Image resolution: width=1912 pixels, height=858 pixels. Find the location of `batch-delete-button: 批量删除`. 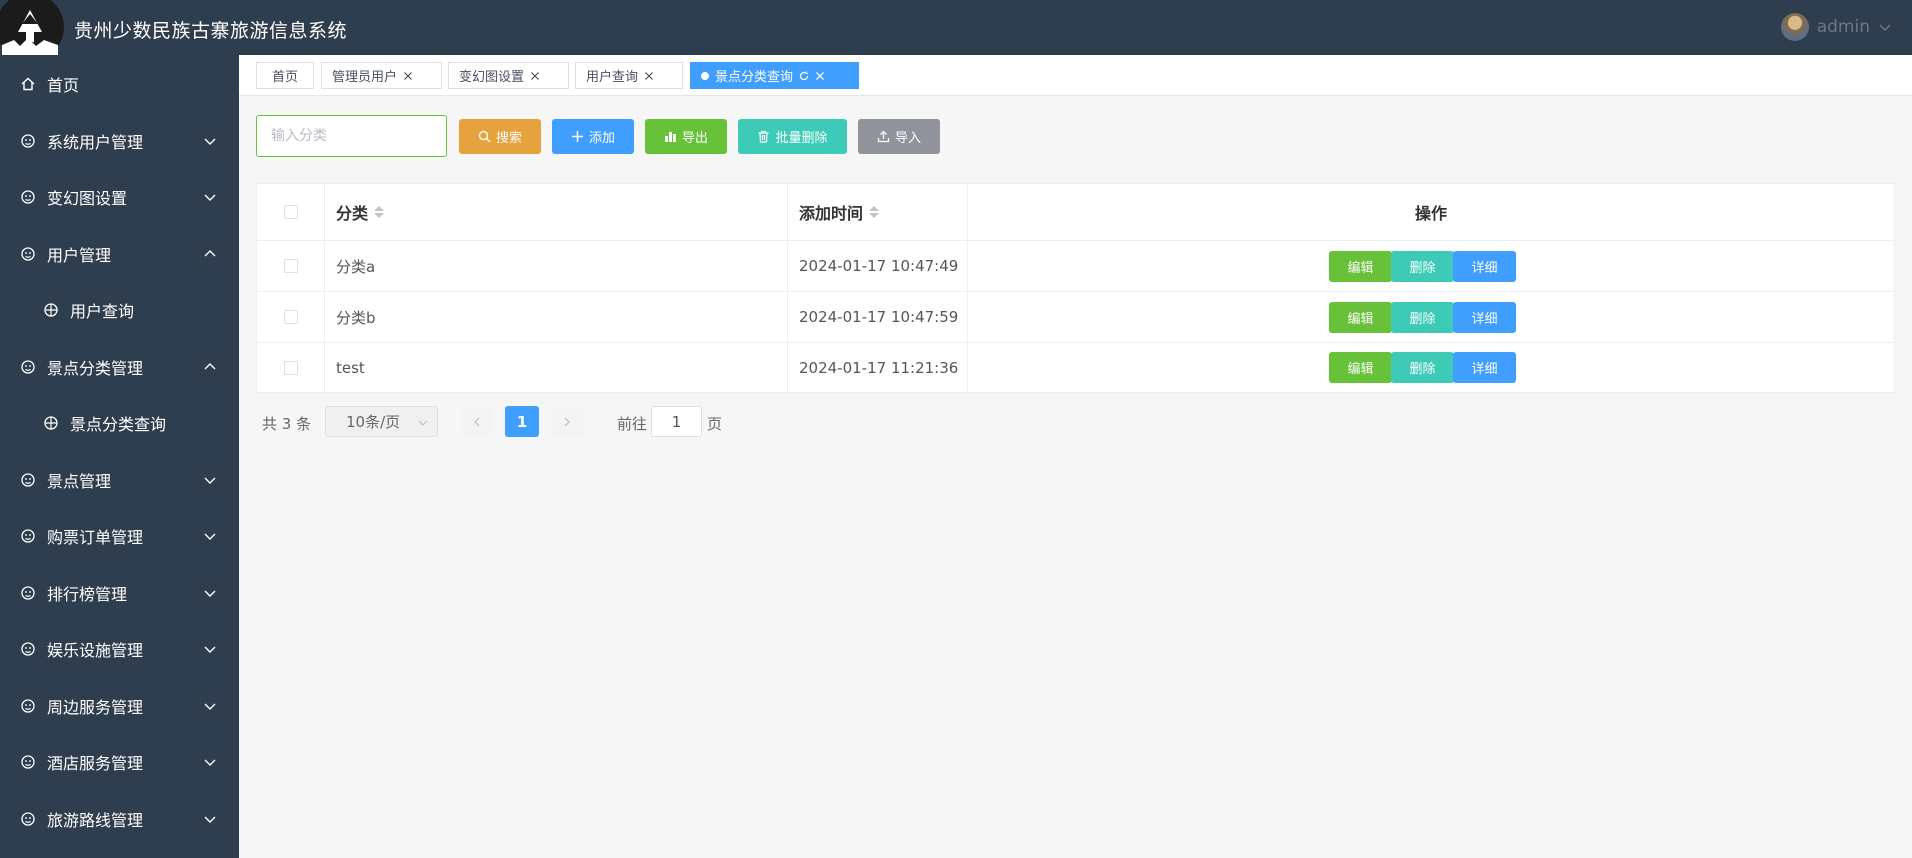

batch-delete-button: 批量删除 is located at coordinates (792, 136).